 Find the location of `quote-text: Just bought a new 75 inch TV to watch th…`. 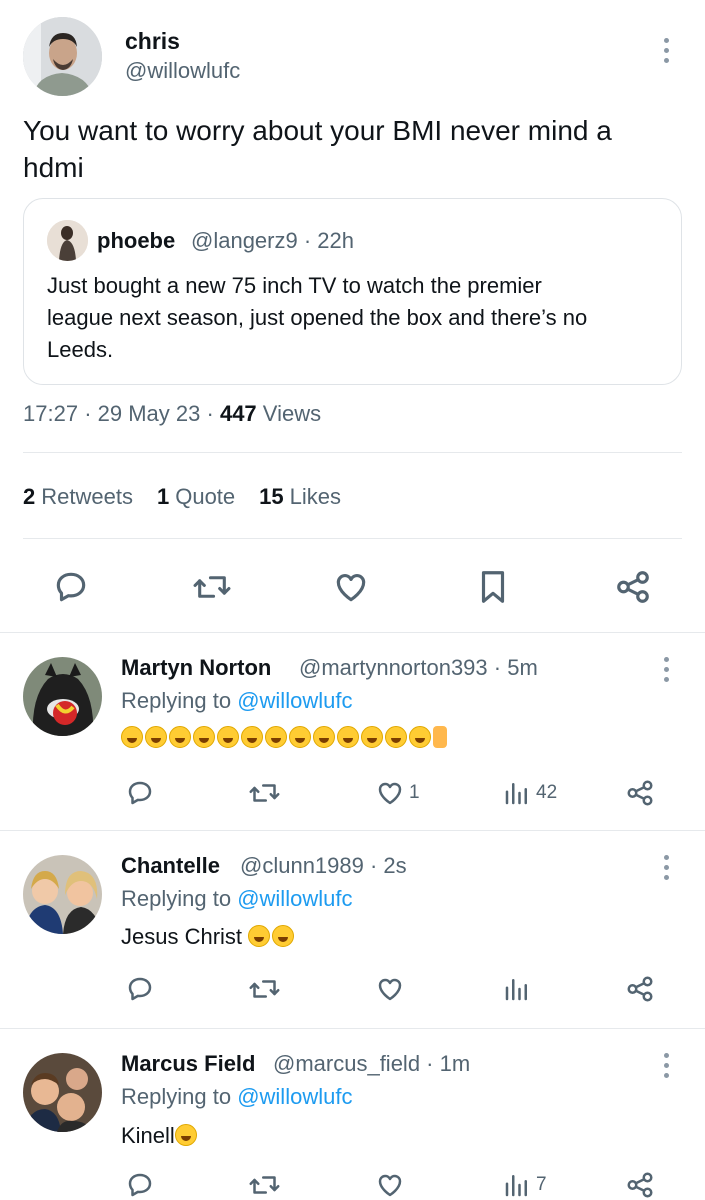

quote-text: Just bought a new 75 inch TV to watch th… is located at coordinates (357, 318).